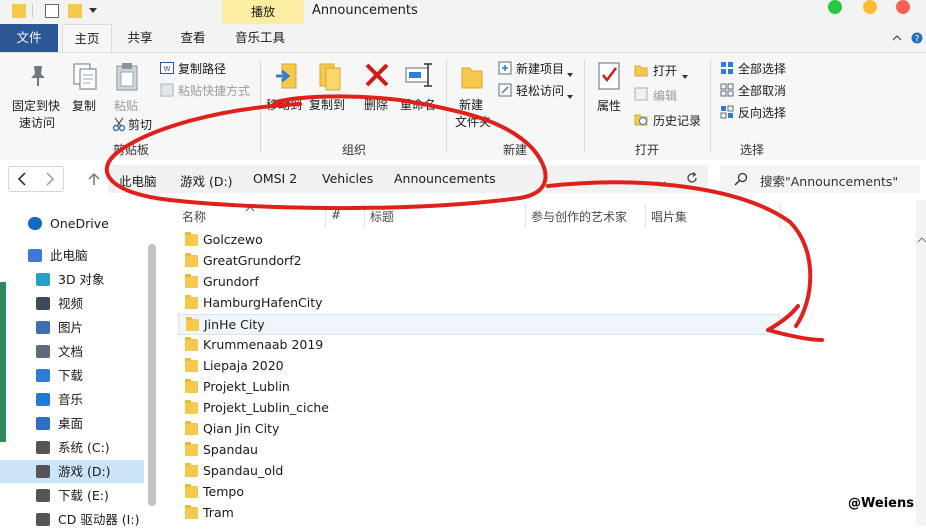 The height and width of the screenshot is (531, 926). What do you see at coordinates (72, 399) in the screenshot?
I see `nav-item: 音乐` at bounding box center [72, 399].